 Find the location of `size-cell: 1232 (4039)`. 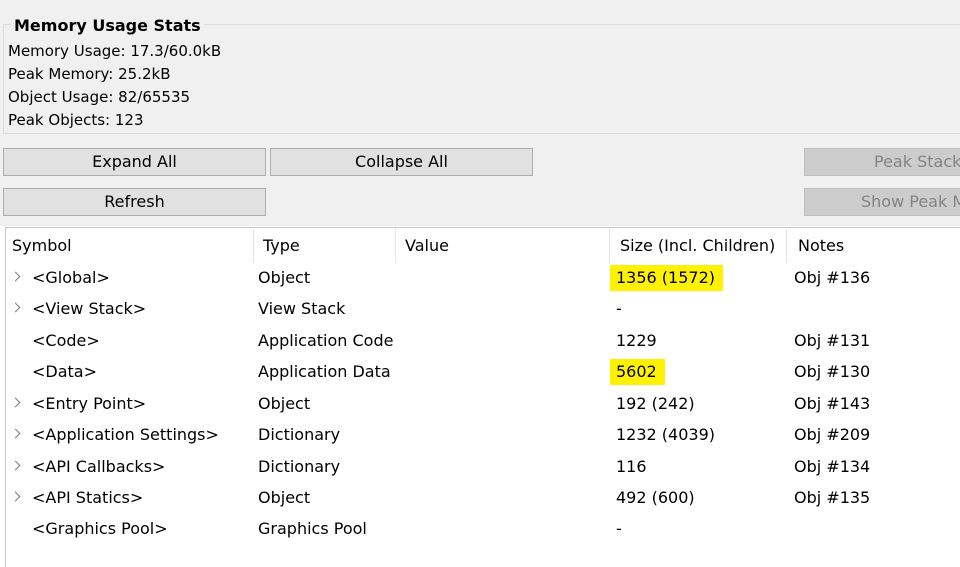

size-cell: 1232 (4039) is located at coordinates (666, 434).